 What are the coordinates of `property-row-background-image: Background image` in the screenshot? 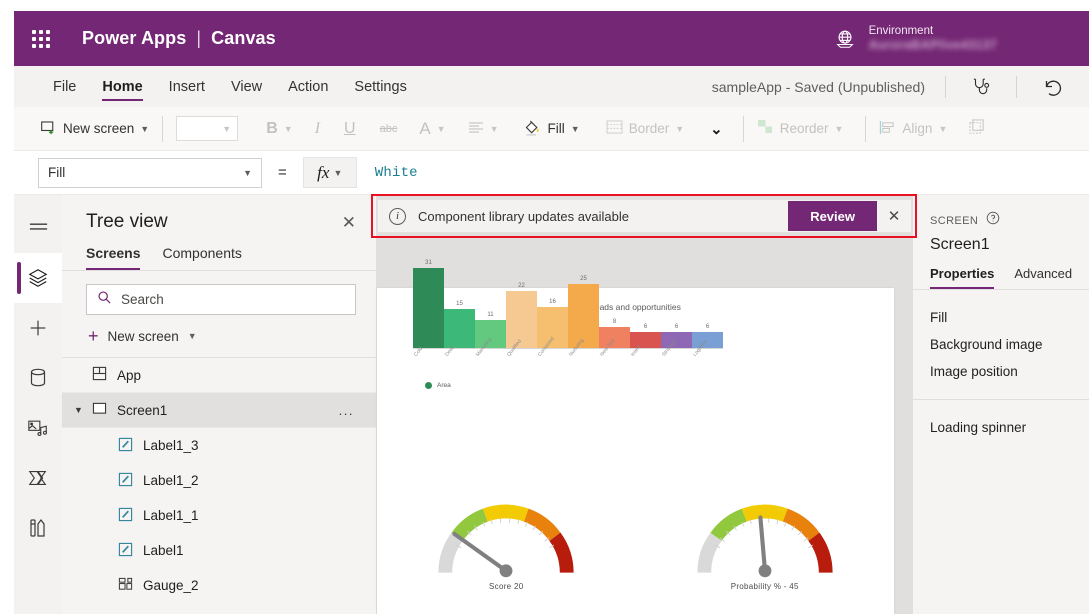 It's located at (1001, 344).